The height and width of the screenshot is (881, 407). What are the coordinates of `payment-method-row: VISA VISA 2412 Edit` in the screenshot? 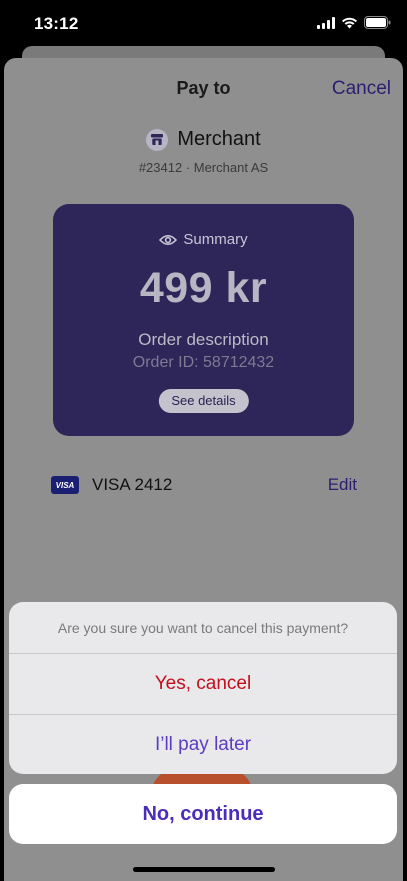 It's located at (204, 485).